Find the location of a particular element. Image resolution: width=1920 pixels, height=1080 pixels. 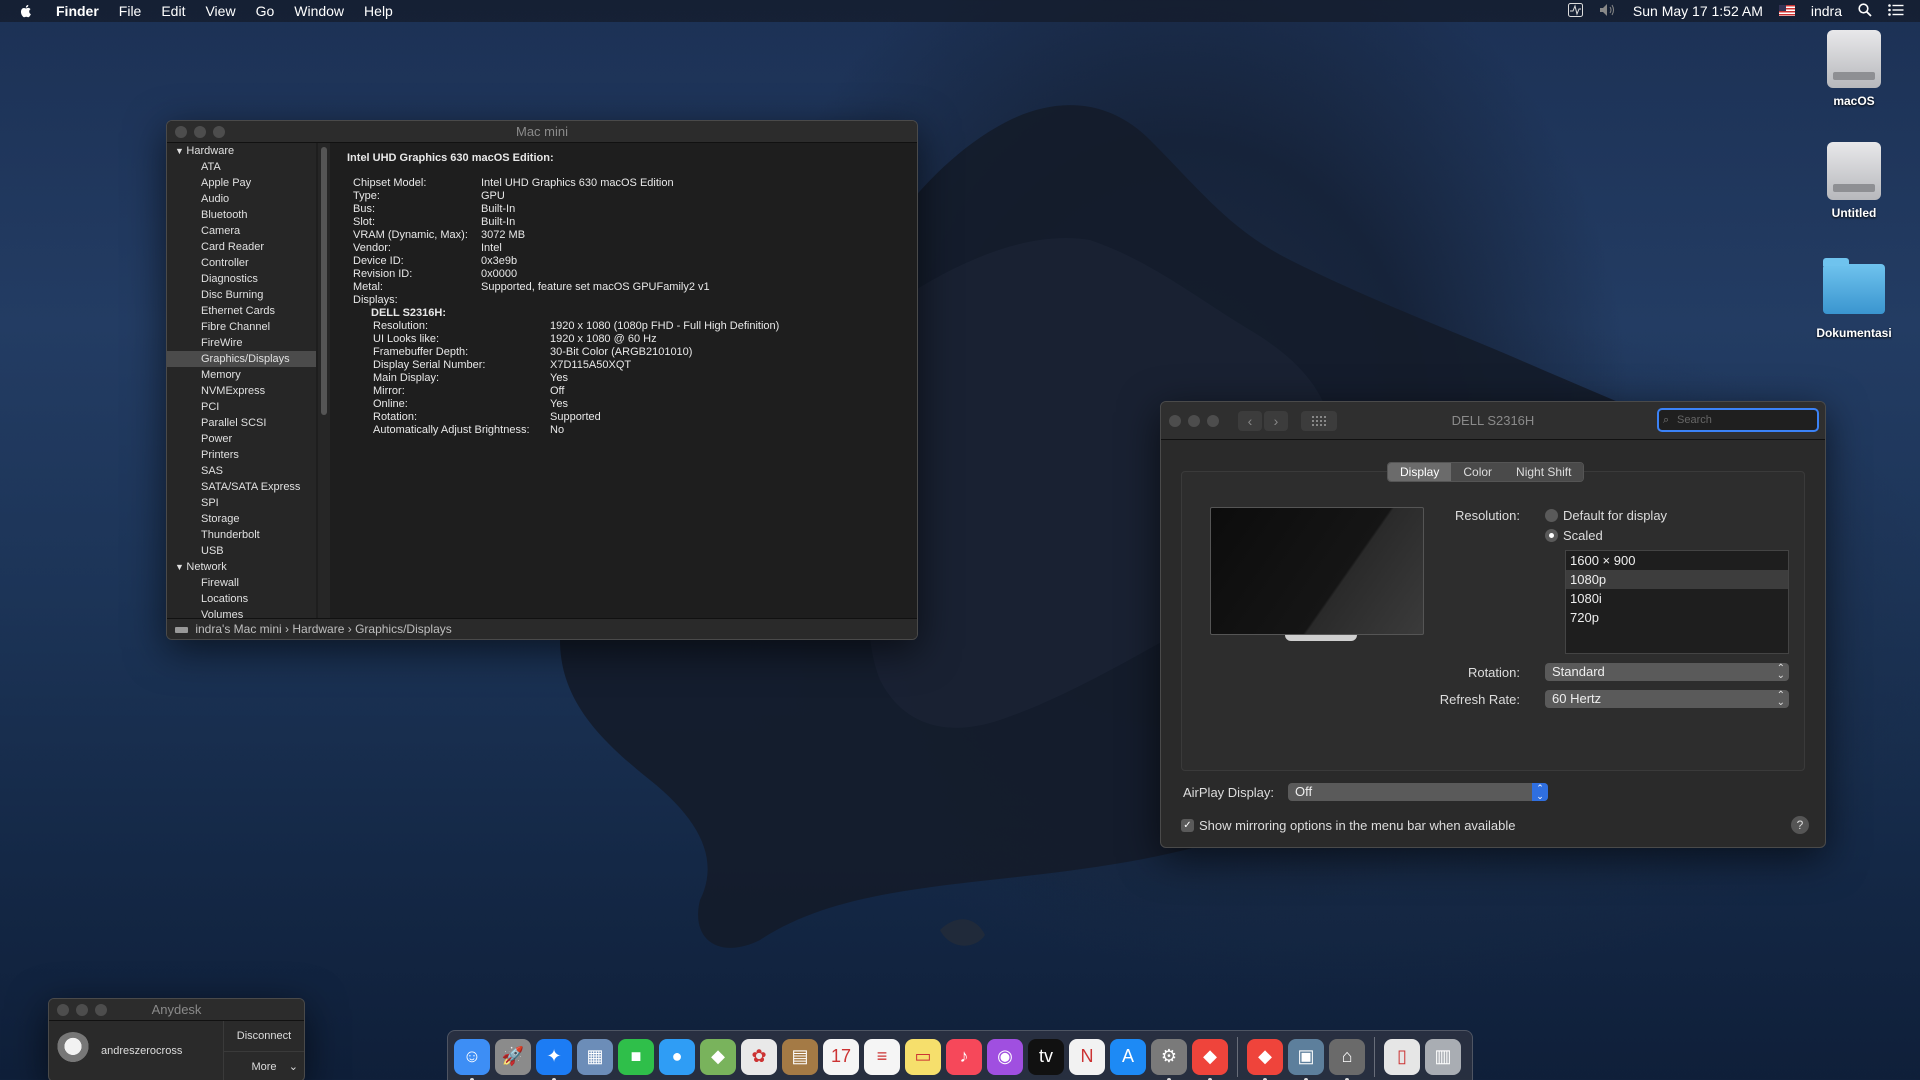

safari-icon: ✦ is located at coordinates (554, 1059).